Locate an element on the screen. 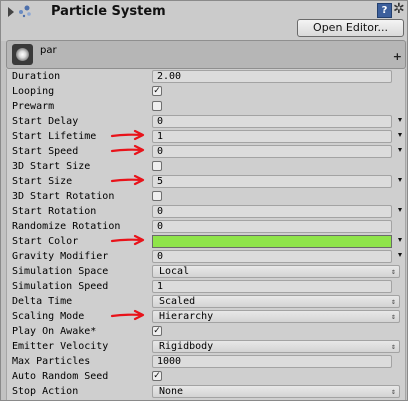 Image resolution: width=408 pixels, height=401 pixels. scaling-mode-label: Scaling Mode is located at coordinates (48, 316).